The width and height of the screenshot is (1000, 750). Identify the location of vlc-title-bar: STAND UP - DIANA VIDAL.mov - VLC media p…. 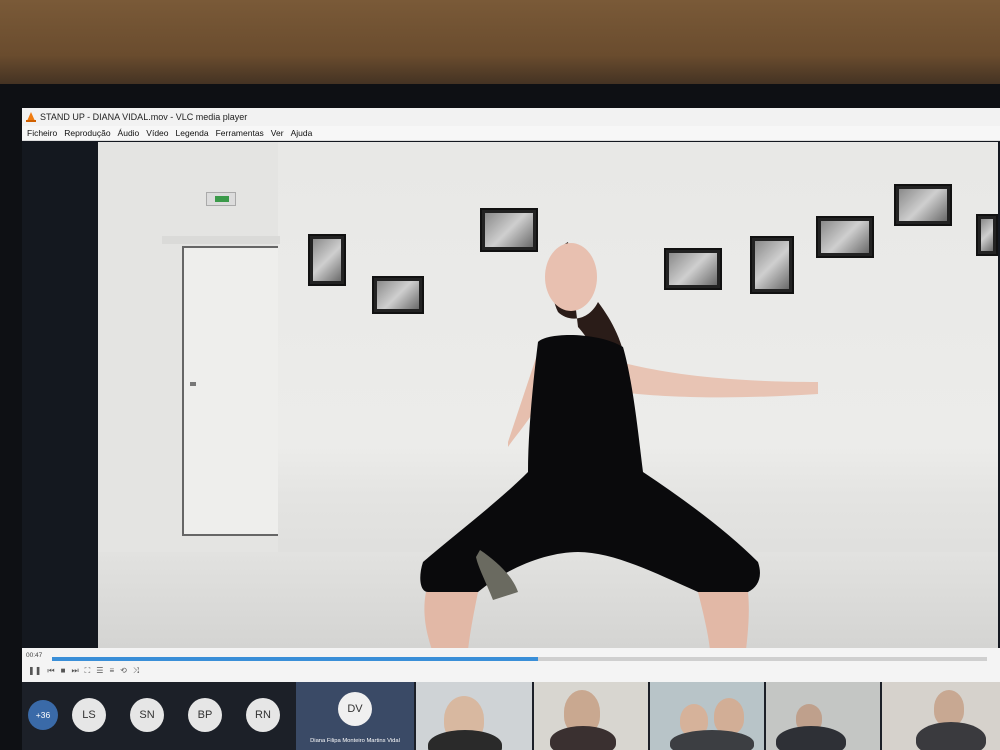
(511, 117).